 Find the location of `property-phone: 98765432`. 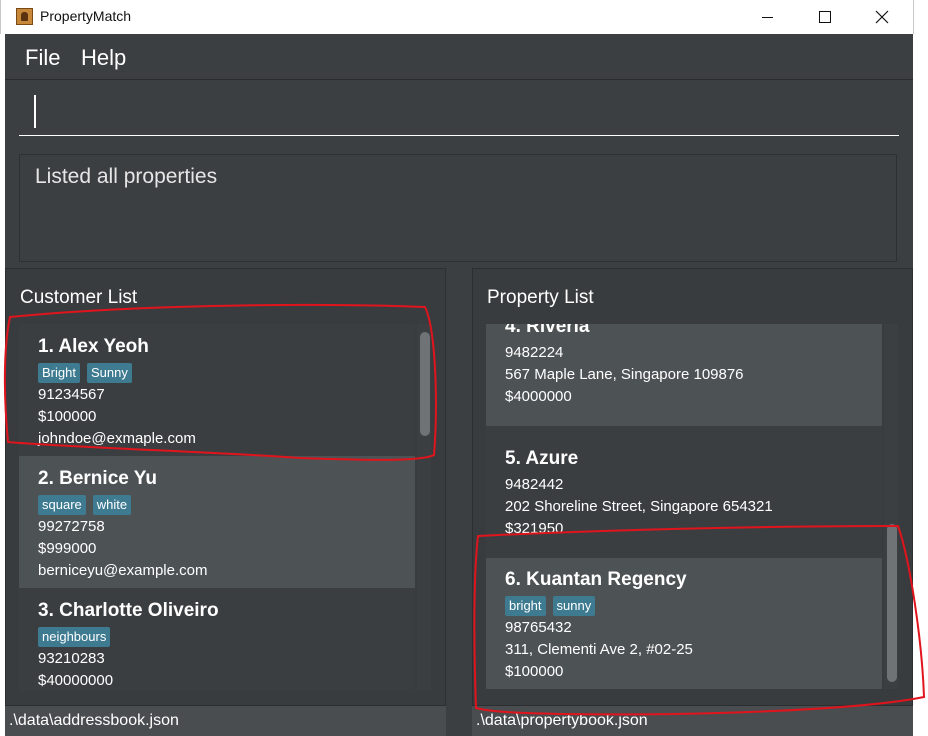

property-phone: 98765432 is located at coordinates (538, 627).